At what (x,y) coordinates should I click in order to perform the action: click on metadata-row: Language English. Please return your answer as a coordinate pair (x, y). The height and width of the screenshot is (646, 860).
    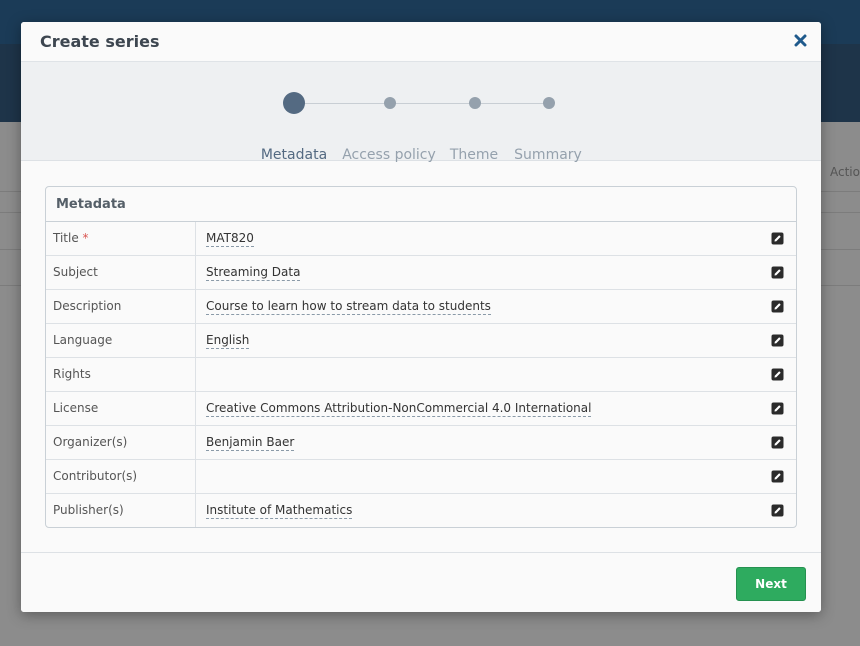
    Looking at the image, I should click on (421, 341).